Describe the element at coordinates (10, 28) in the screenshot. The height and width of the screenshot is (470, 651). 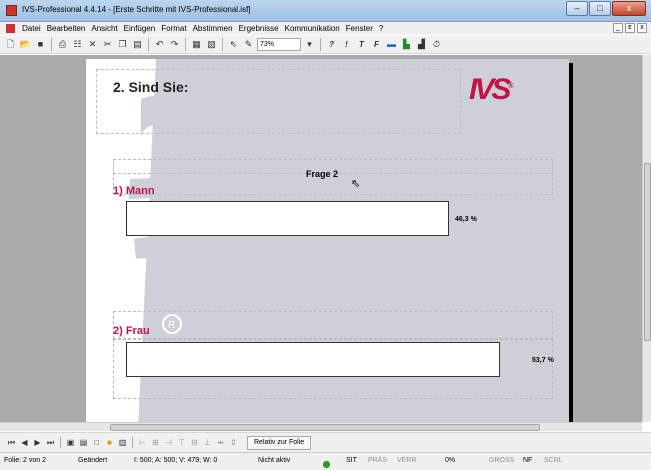
I see `document-icon` at that location.